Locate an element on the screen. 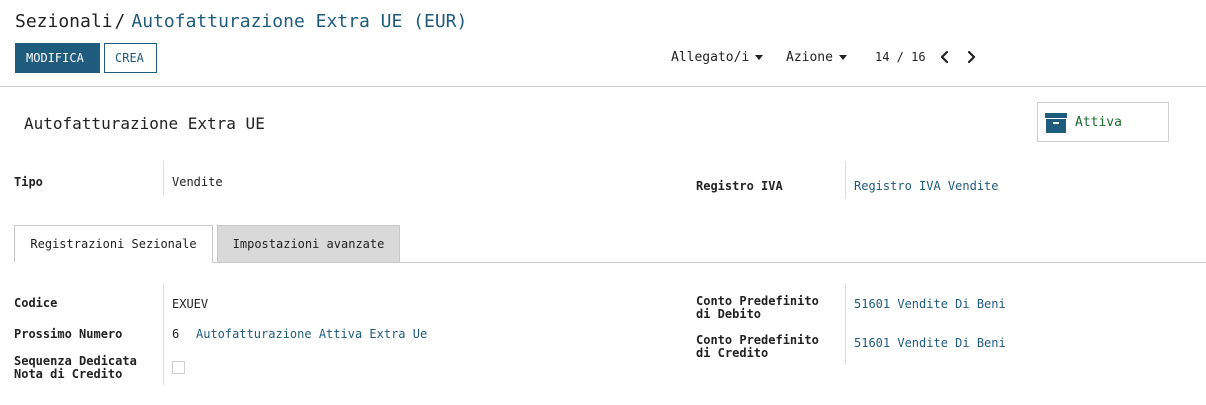 This screenshot has width=1206, height=405. field-label-codice: Codice is located at coordinates (36, 303).